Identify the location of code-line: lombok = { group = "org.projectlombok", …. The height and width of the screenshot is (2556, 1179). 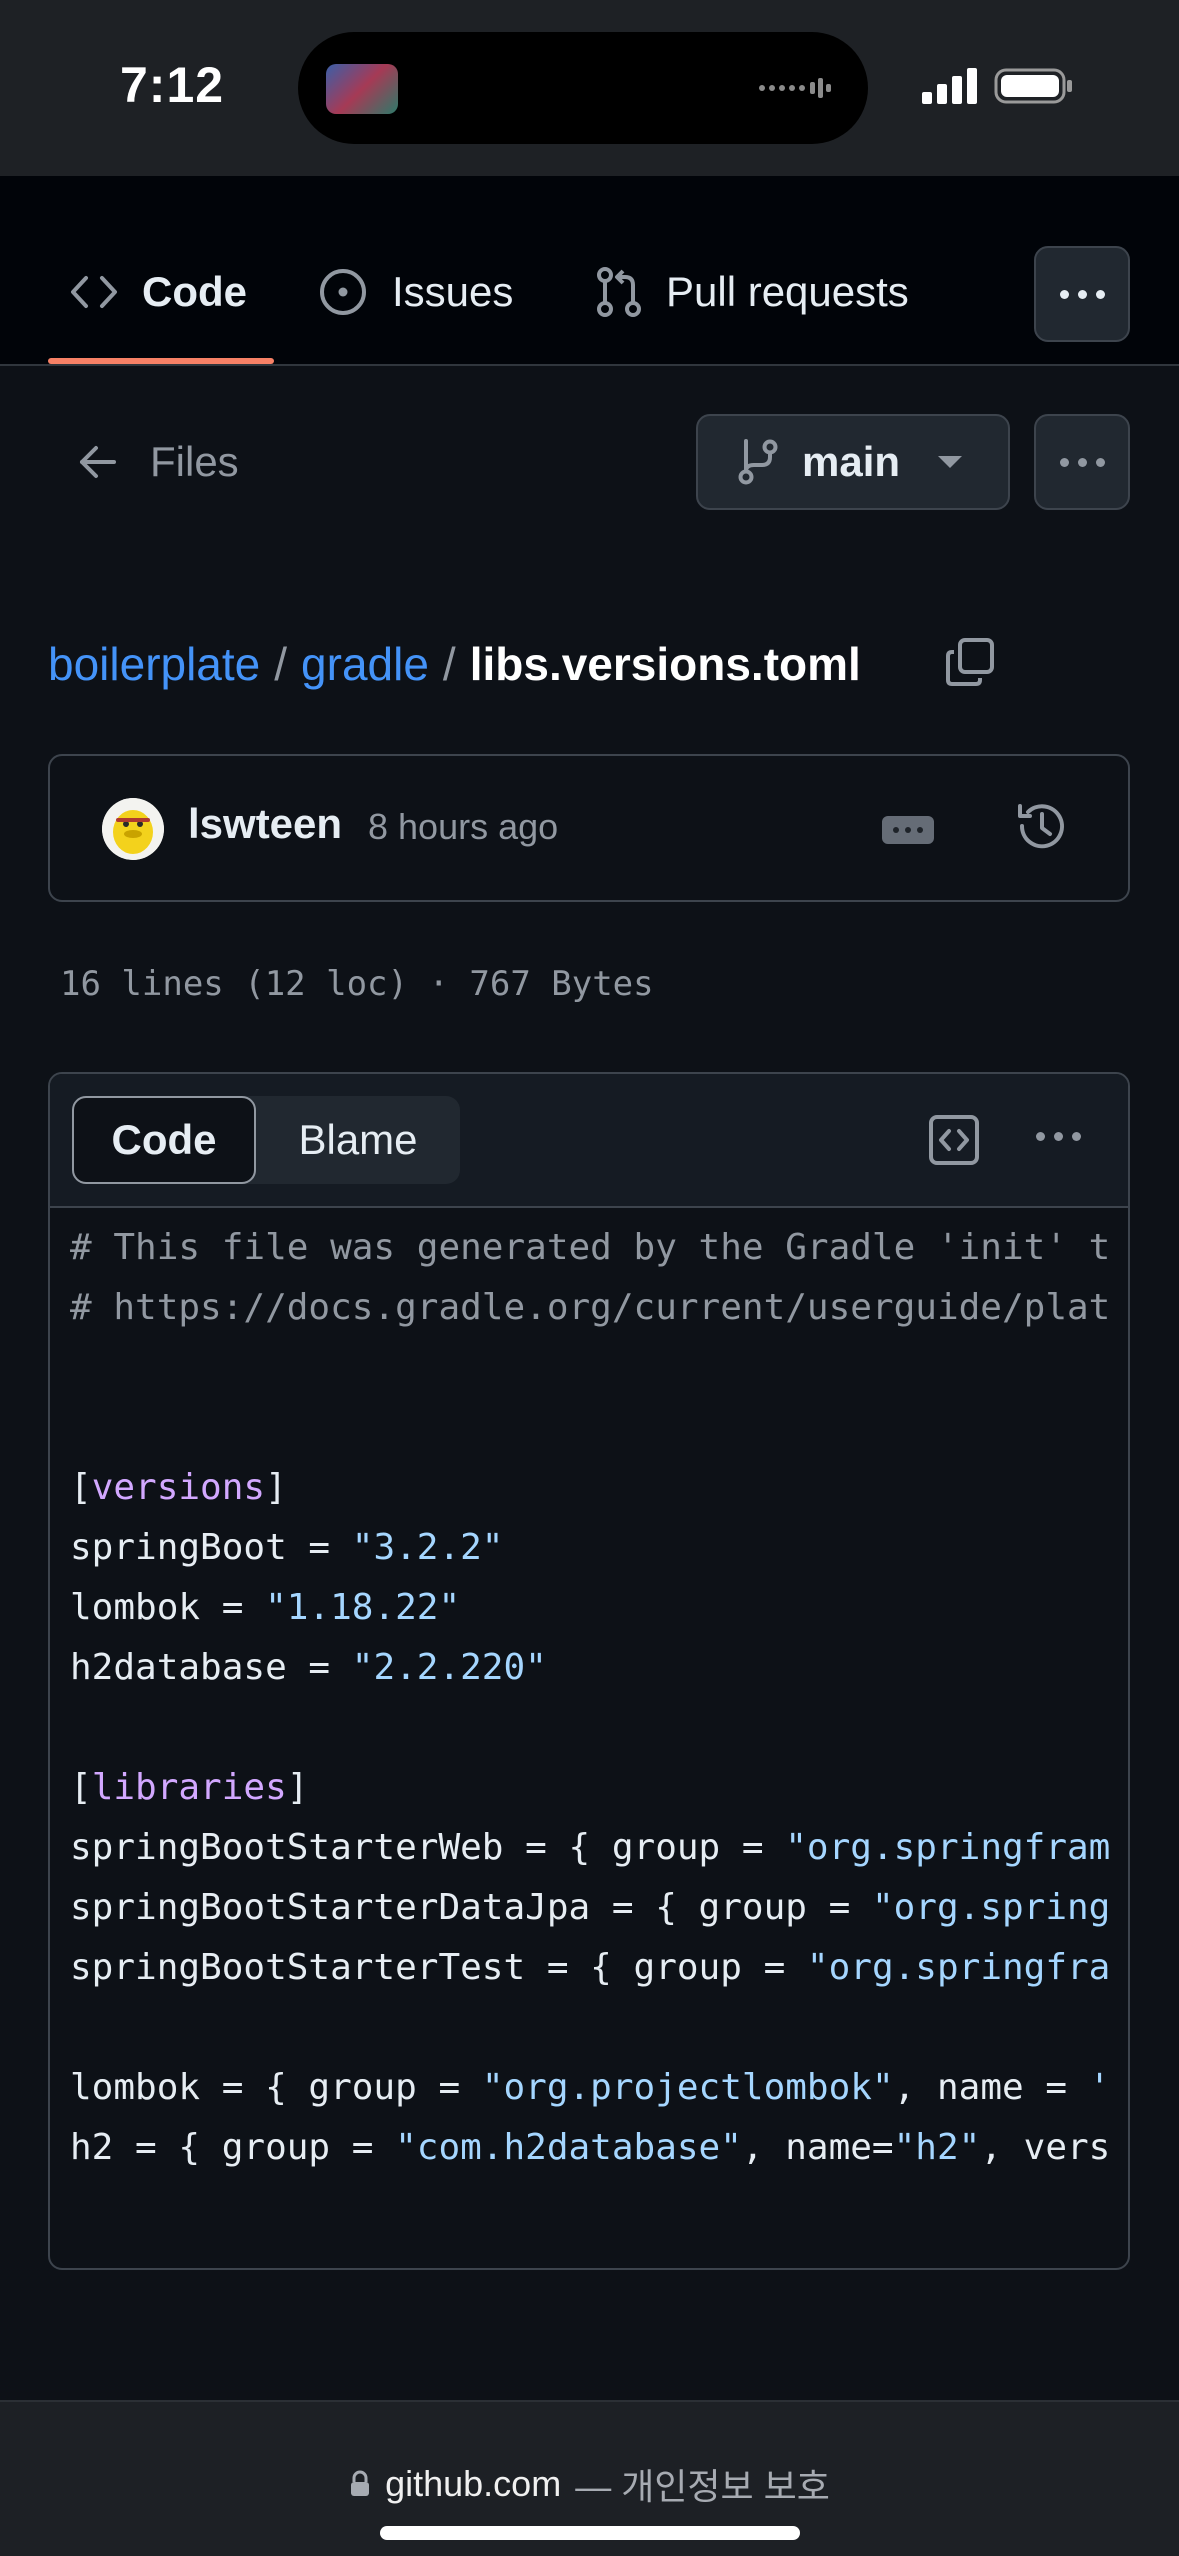
(599, 2088).